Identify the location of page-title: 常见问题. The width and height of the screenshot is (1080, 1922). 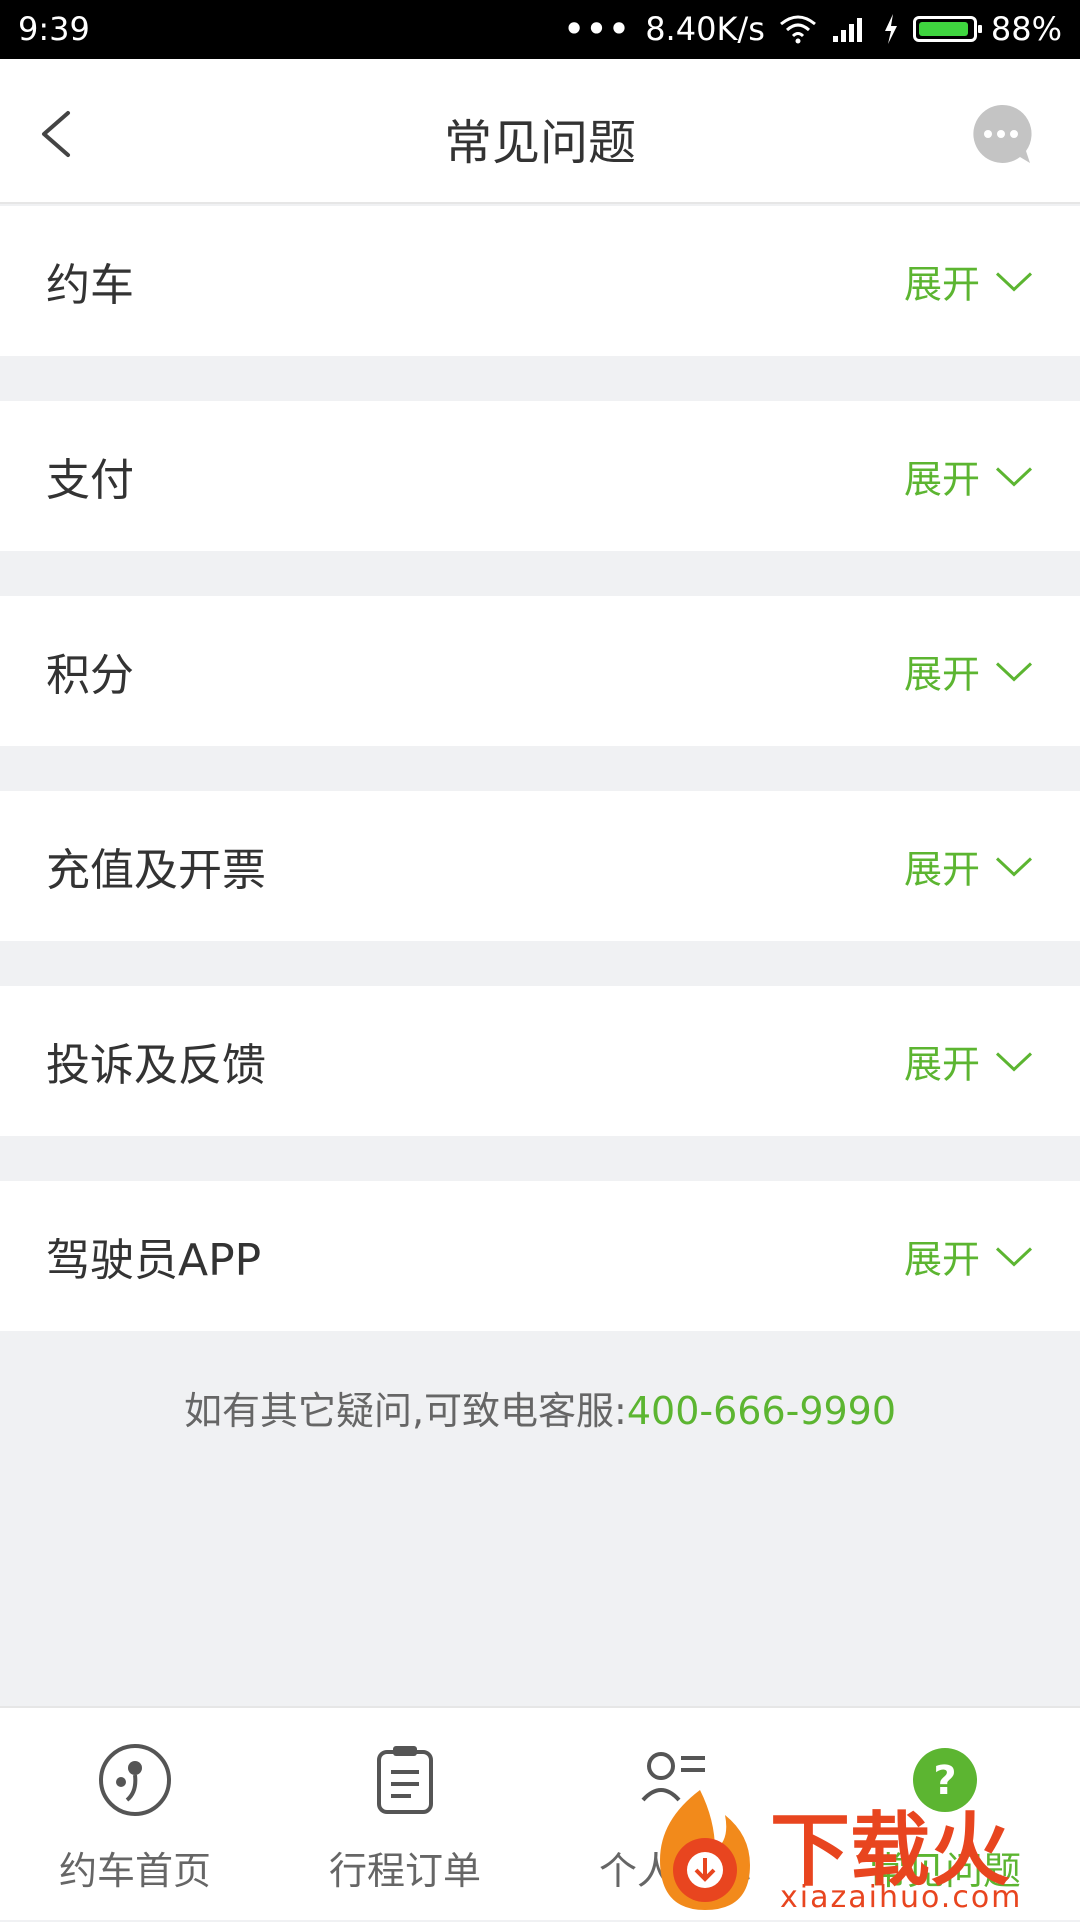
(539, 143).